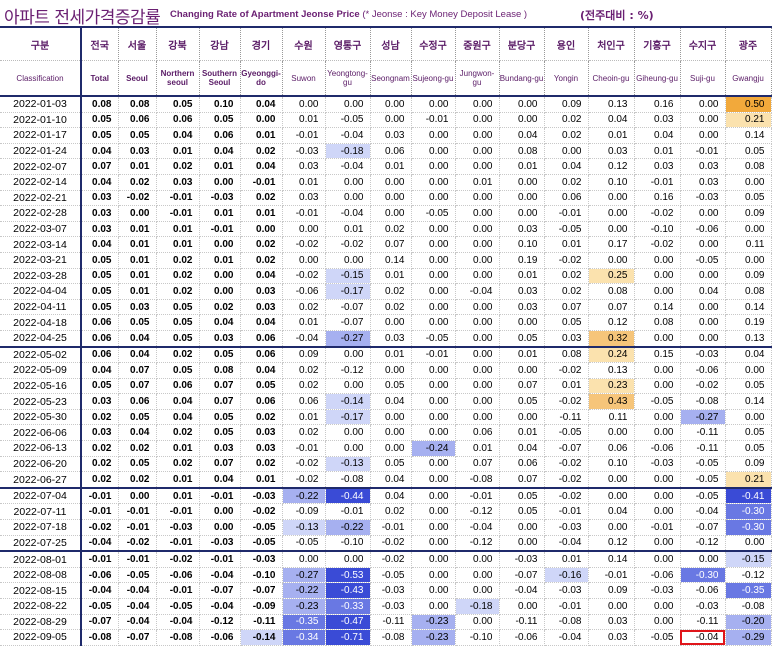 This screenshot has height=672, width=773. What do you see at coordinates (611, 464) in the screenshot?
I see `cell-value: 0.10` at bounding box center [611, 464].